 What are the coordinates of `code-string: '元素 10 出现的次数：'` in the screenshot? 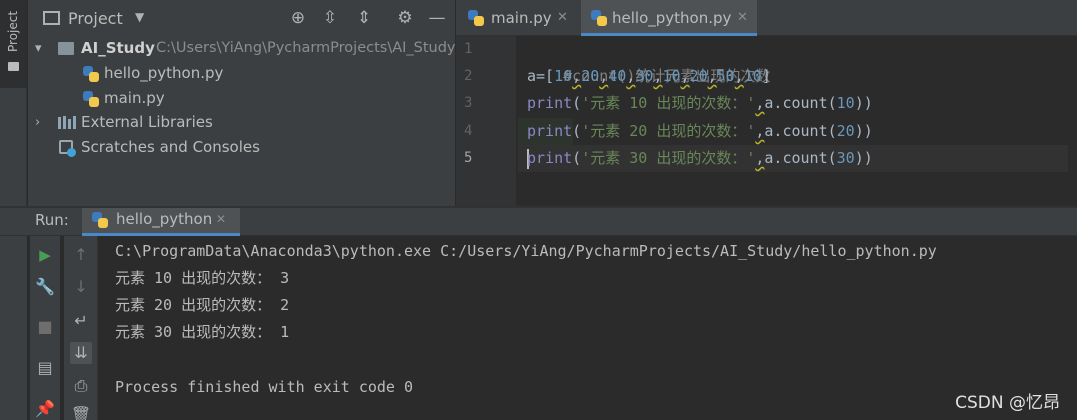 It's located at (668, 103).